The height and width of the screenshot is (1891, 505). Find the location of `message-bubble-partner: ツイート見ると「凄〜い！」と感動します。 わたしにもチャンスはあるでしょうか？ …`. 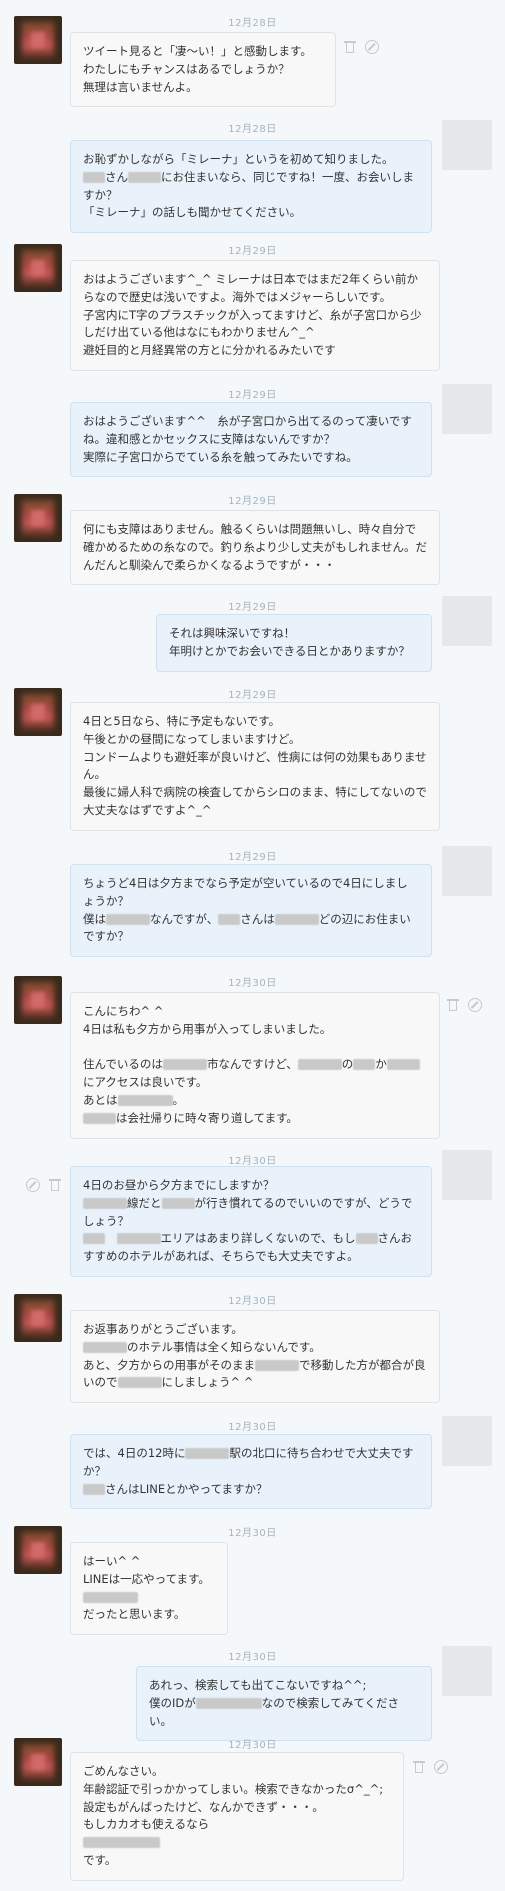

message-bubble-partner: ツイート見ると「凄〜い！」と感動します。 わたしにもチャンスはあるでしょうか？ … is located at coordinates (203, 70).